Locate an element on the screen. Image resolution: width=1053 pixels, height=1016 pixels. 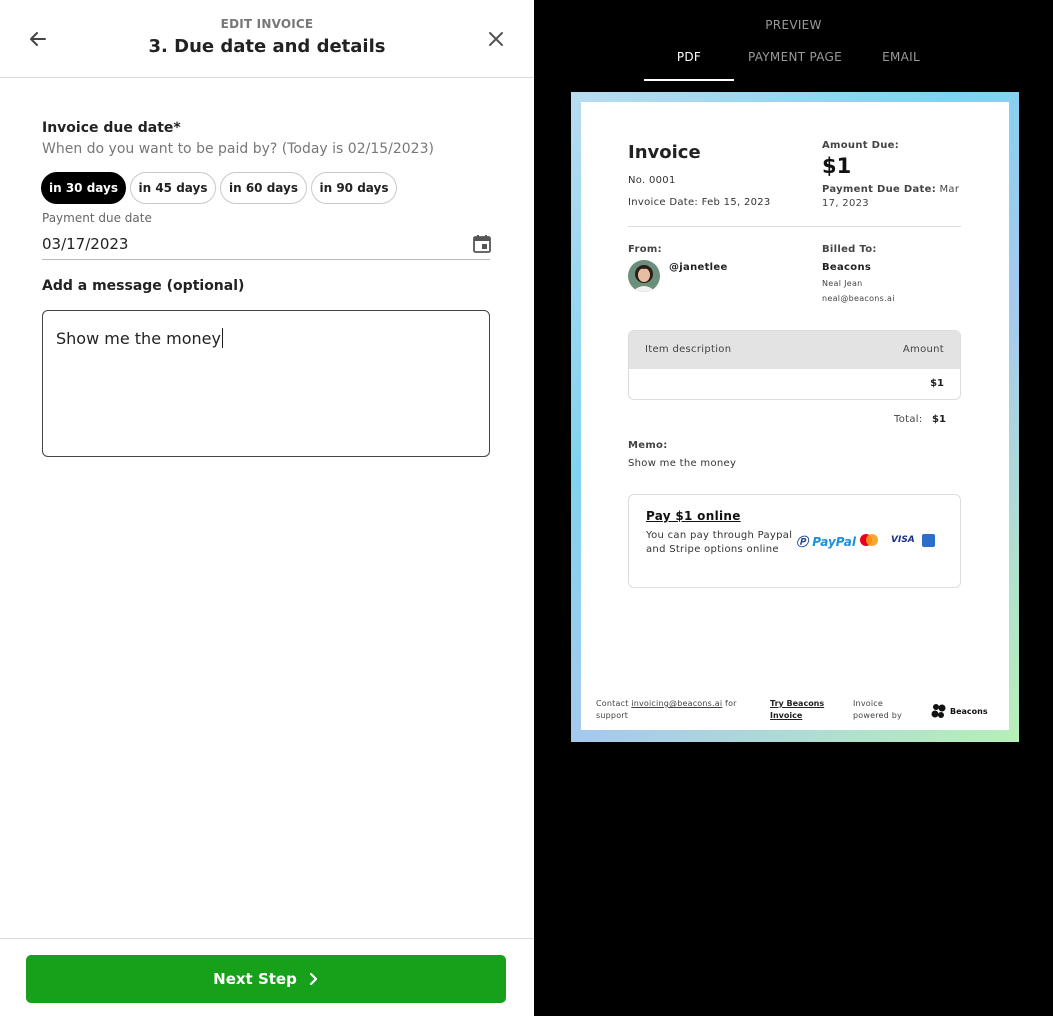
preview-label: PREVIEW is located at coordinates (793, 25).